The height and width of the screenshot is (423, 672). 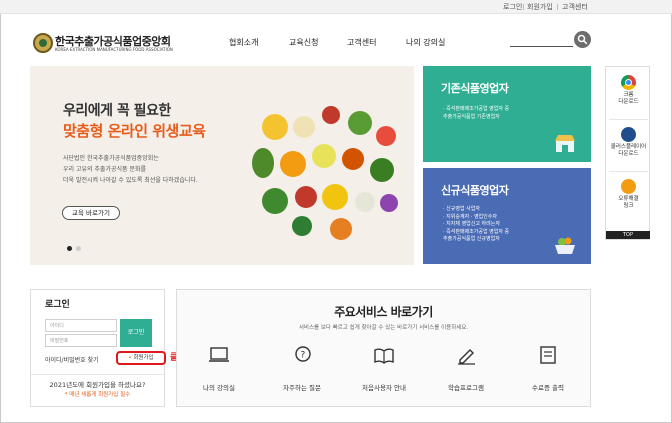 I want to click on monitor-icon, so click(x=219, y=354).